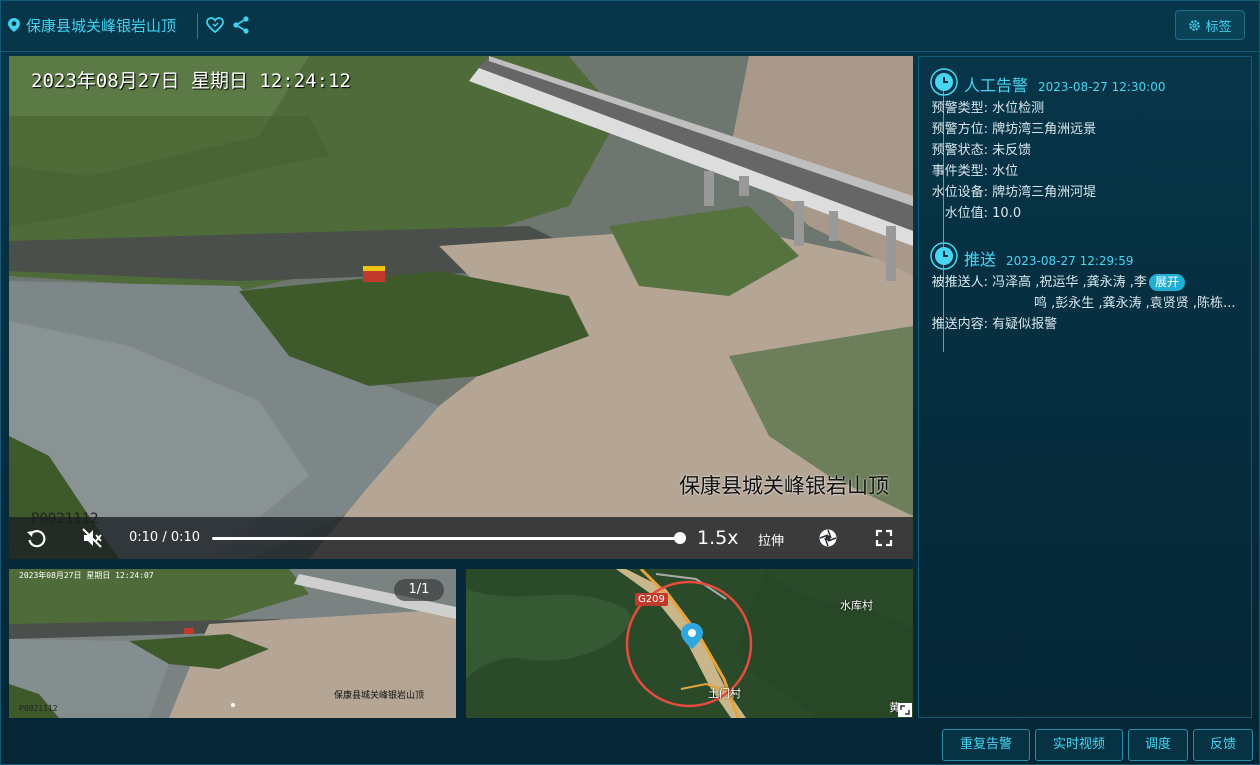 The width and height of the screenshot is (1260, 765). Describe the element at coordinates (379, 695) in the screenshot. I see `thumbnail-location-overlay: 保康县城关峰银岩山顶` at that location.